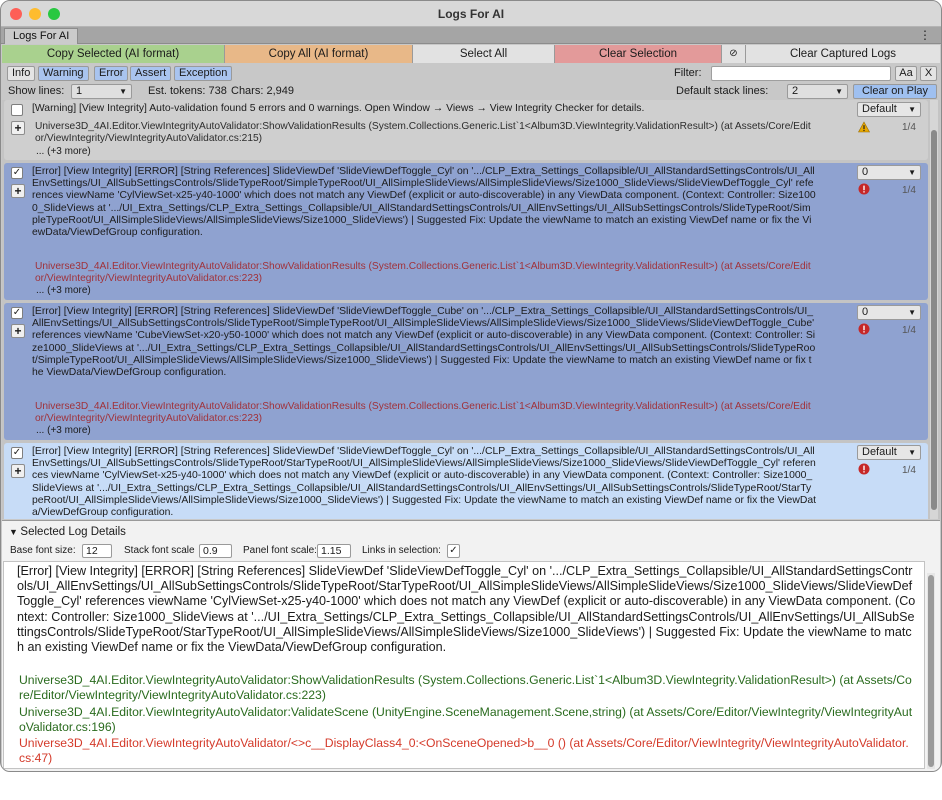  What do you see at coordinates (151, 73) in the screenshot?
I see `filter-assert-toggle: Assert` at bounding box center [151, 73].